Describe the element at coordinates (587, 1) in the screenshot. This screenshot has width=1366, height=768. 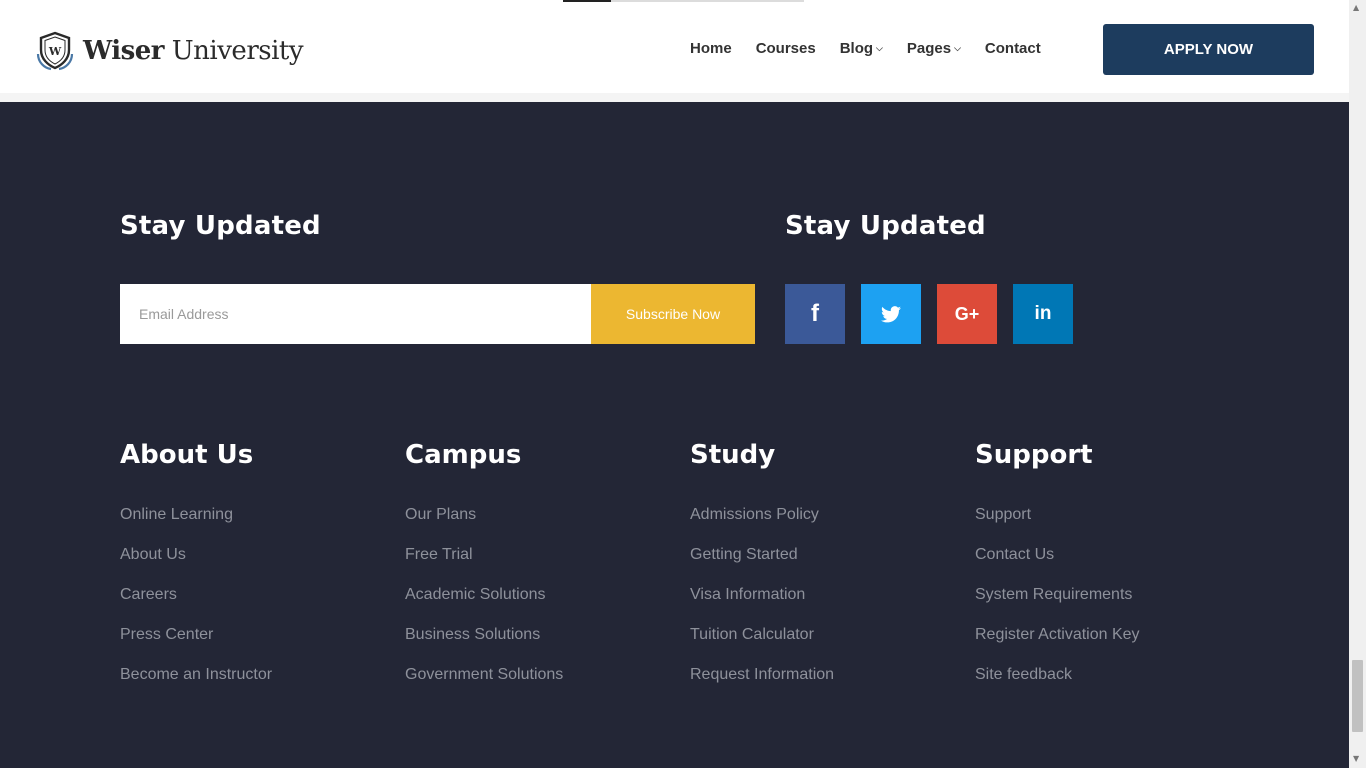
I see `header-top-indicator` at that location.